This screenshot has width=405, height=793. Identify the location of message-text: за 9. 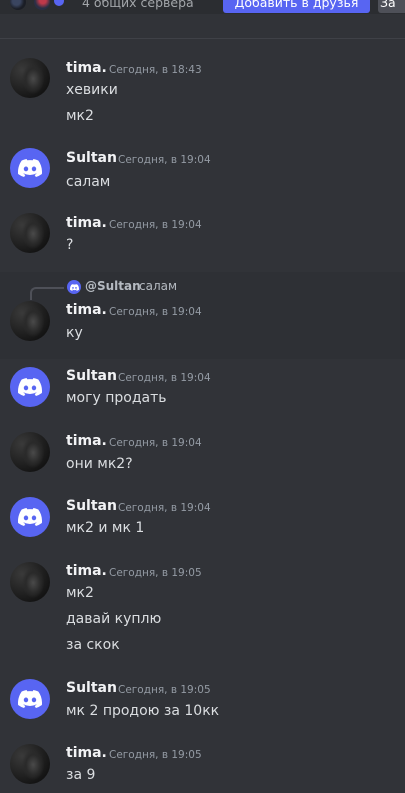
(81, 775).